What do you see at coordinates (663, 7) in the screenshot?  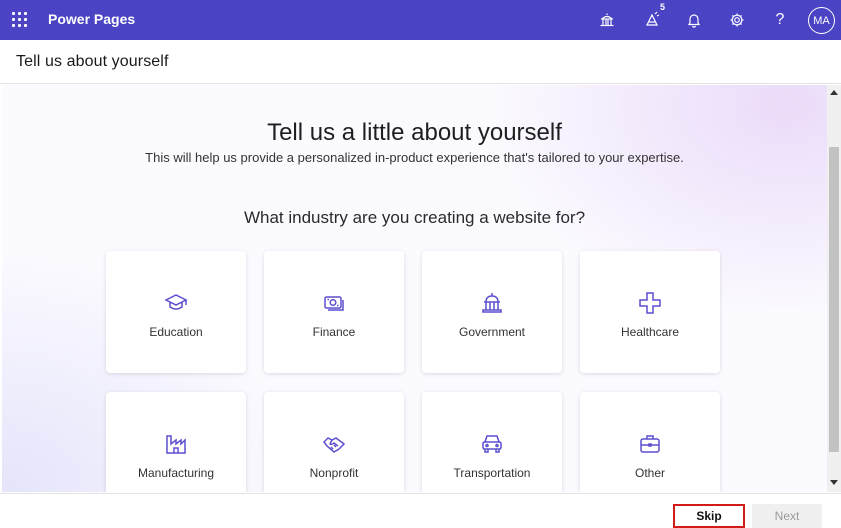 I see `notification-count-badge: 5` at bounding box center [663, 7].